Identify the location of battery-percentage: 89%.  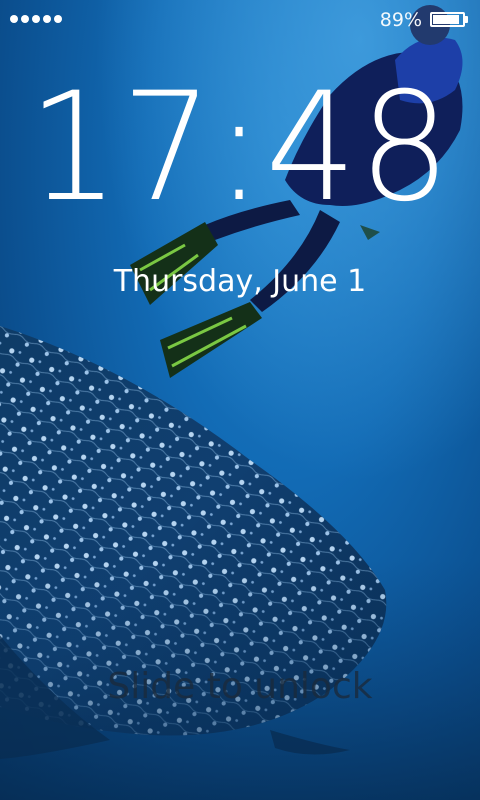
(400, 20).